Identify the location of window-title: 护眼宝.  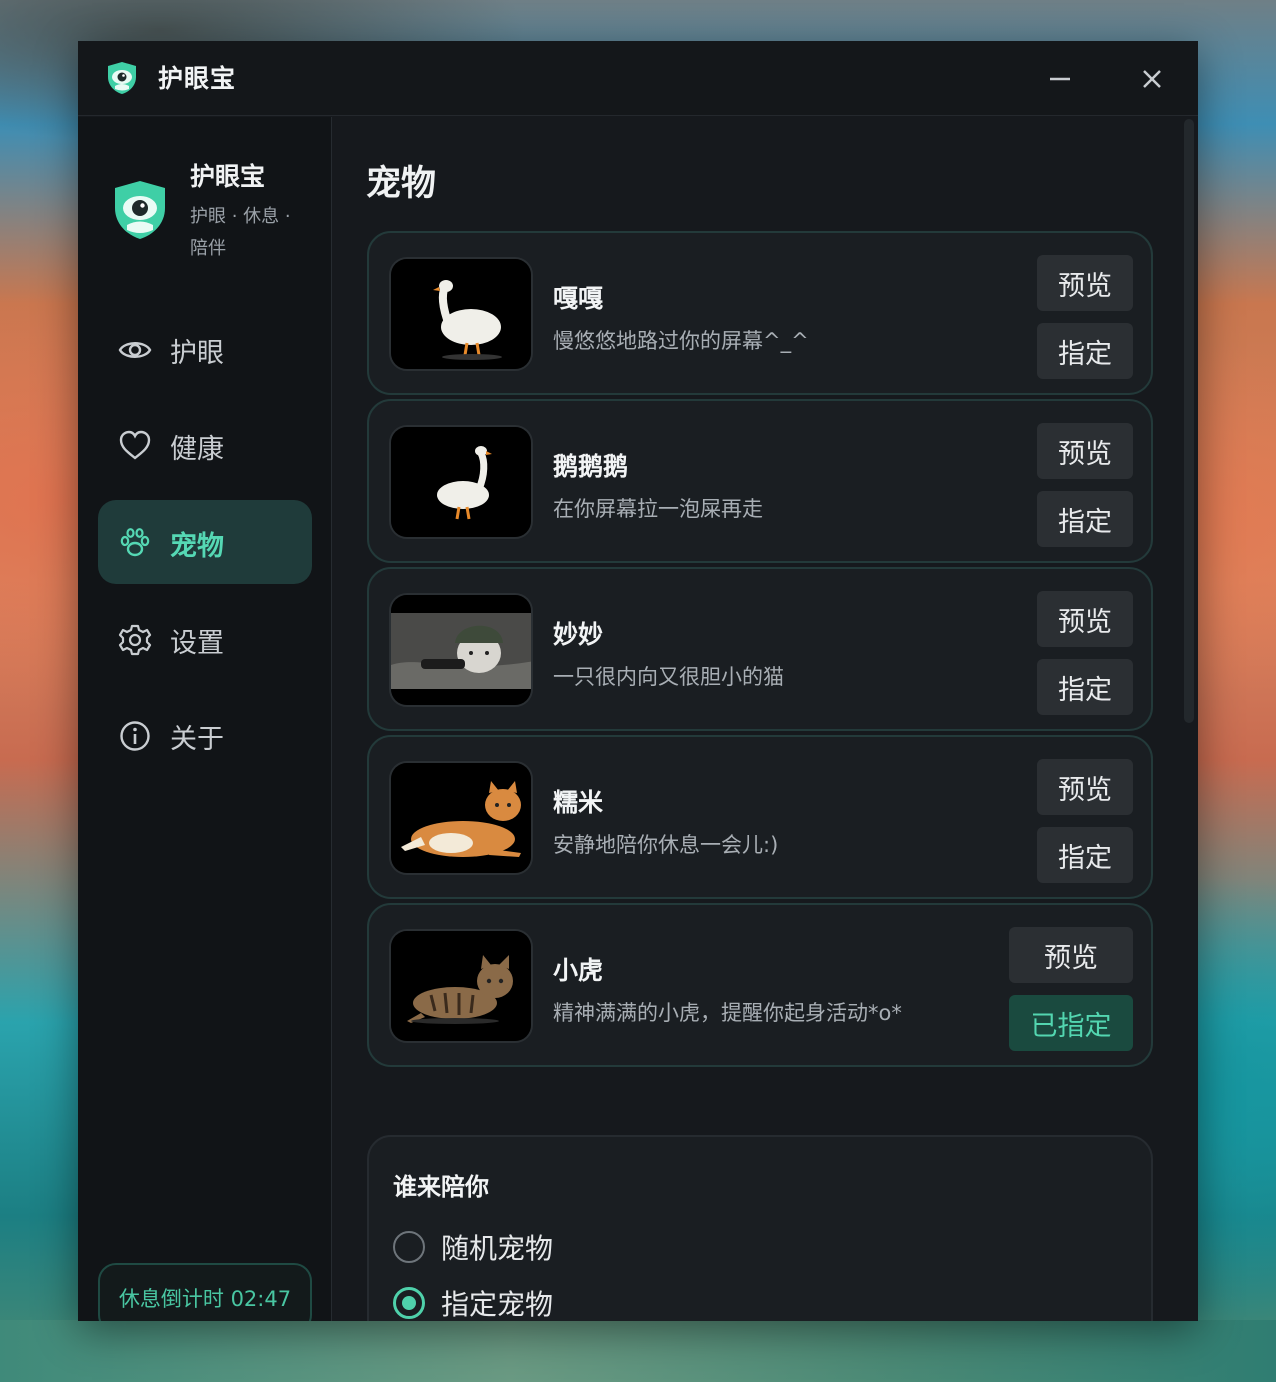
(197, 78).